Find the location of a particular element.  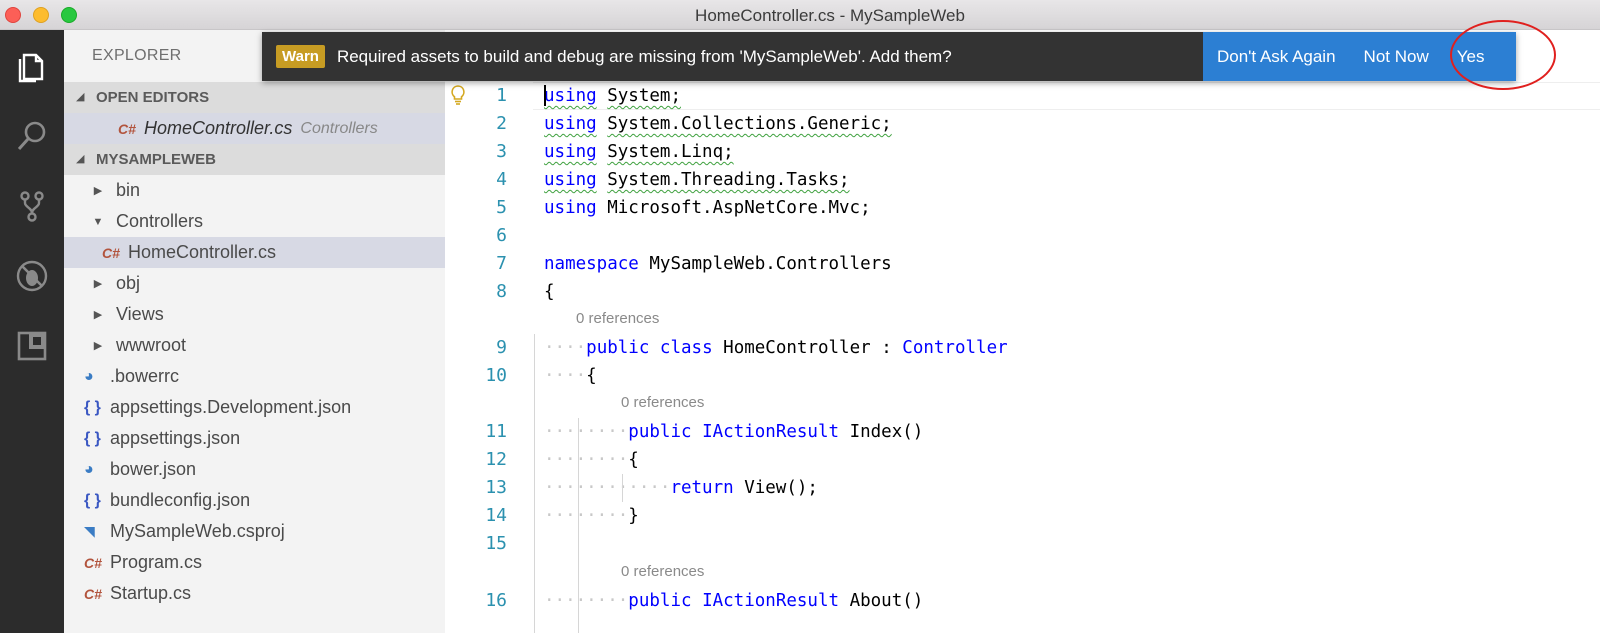

project-section-header: ◢ MYSAMPLEWEB is located at coordinates (254, 159).